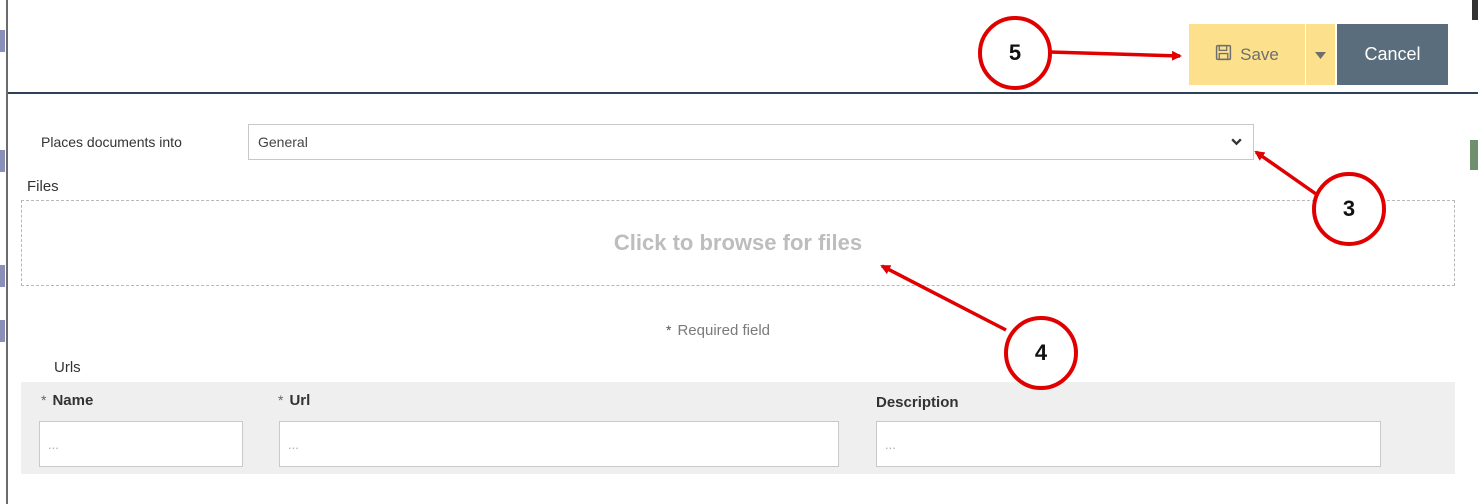 This screenshot has height=504, width=1478. I want to click on window-left-edge, so click(4, 252).